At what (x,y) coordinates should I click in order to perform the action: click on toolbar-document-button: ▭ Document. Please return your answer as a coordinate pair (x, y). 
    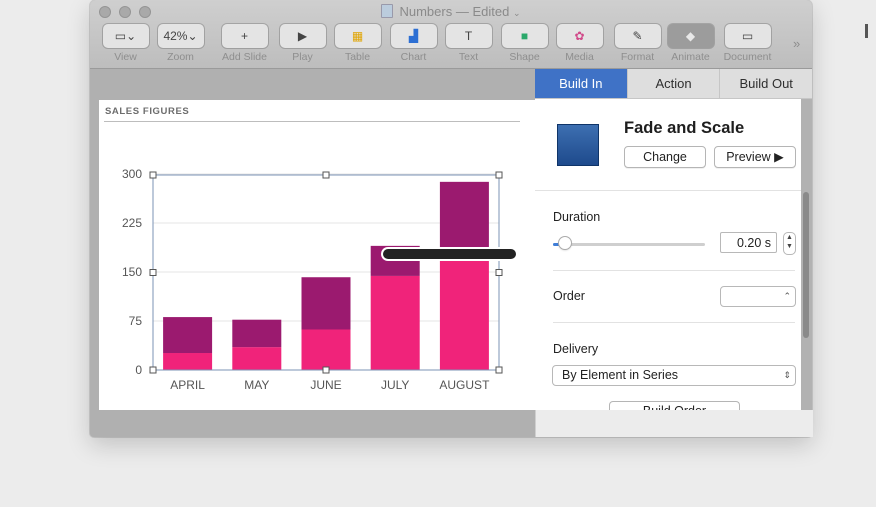
    Looking at the image, I should click on (747, 43).